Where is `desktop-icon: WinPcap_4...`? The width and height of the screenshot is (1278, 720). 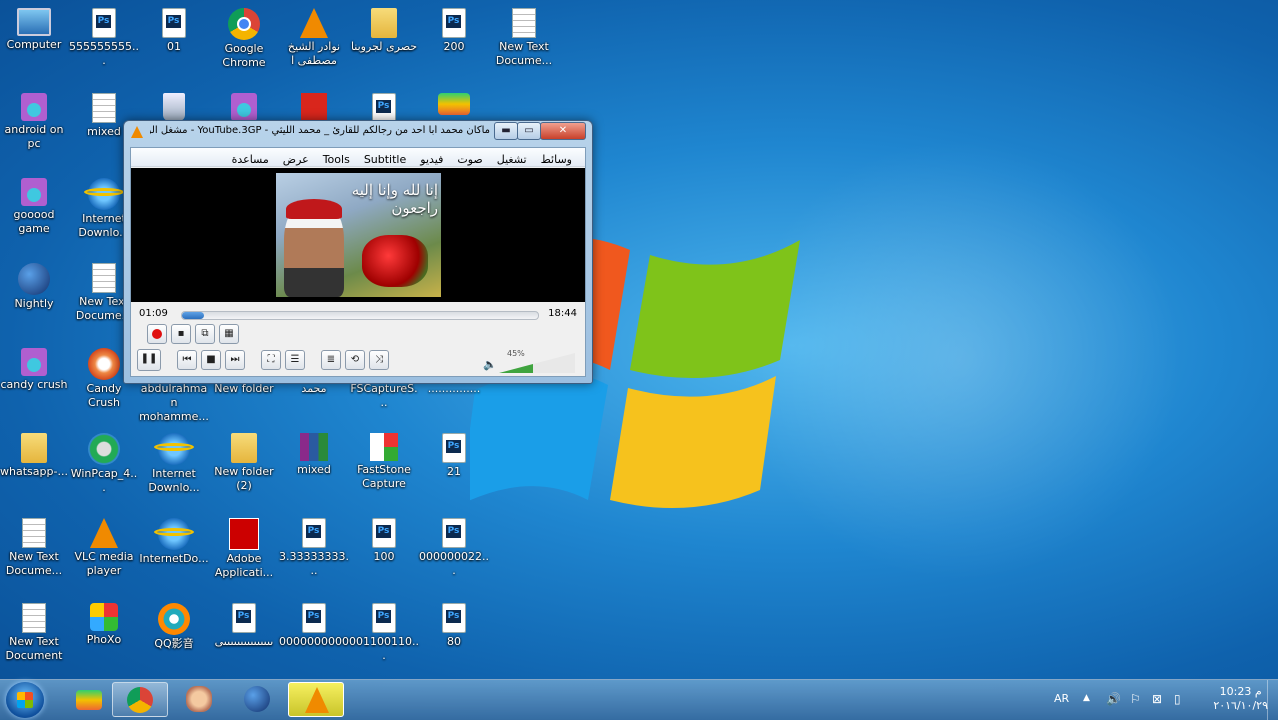
desktop-icon: WinPcap_4... is located at coordinates (104, 464).